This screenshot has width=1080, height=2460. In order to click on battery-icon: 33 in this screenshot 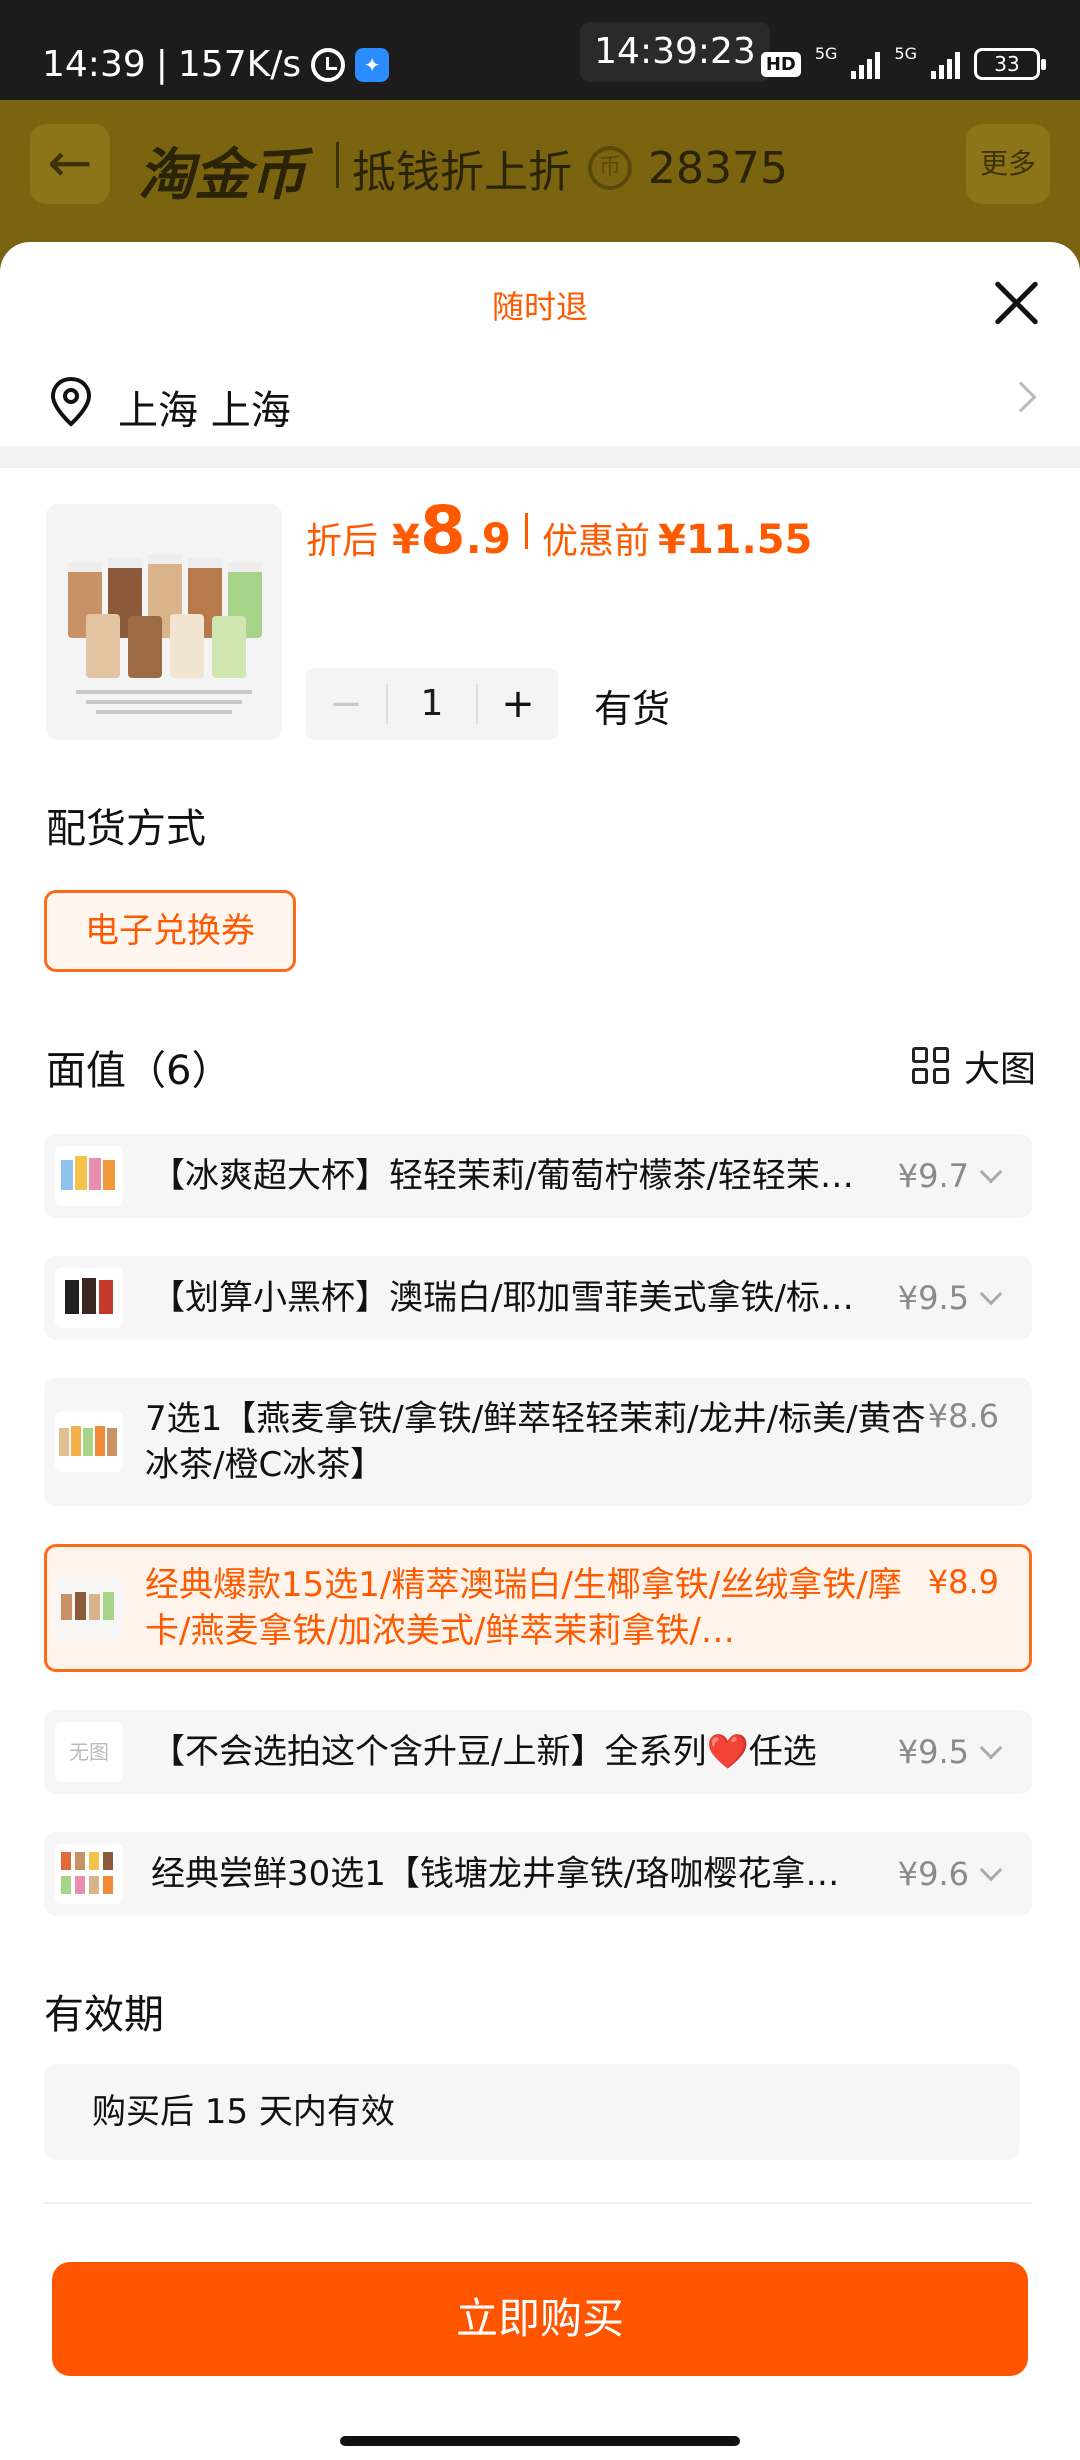, I will do `click(1010, 64)`.